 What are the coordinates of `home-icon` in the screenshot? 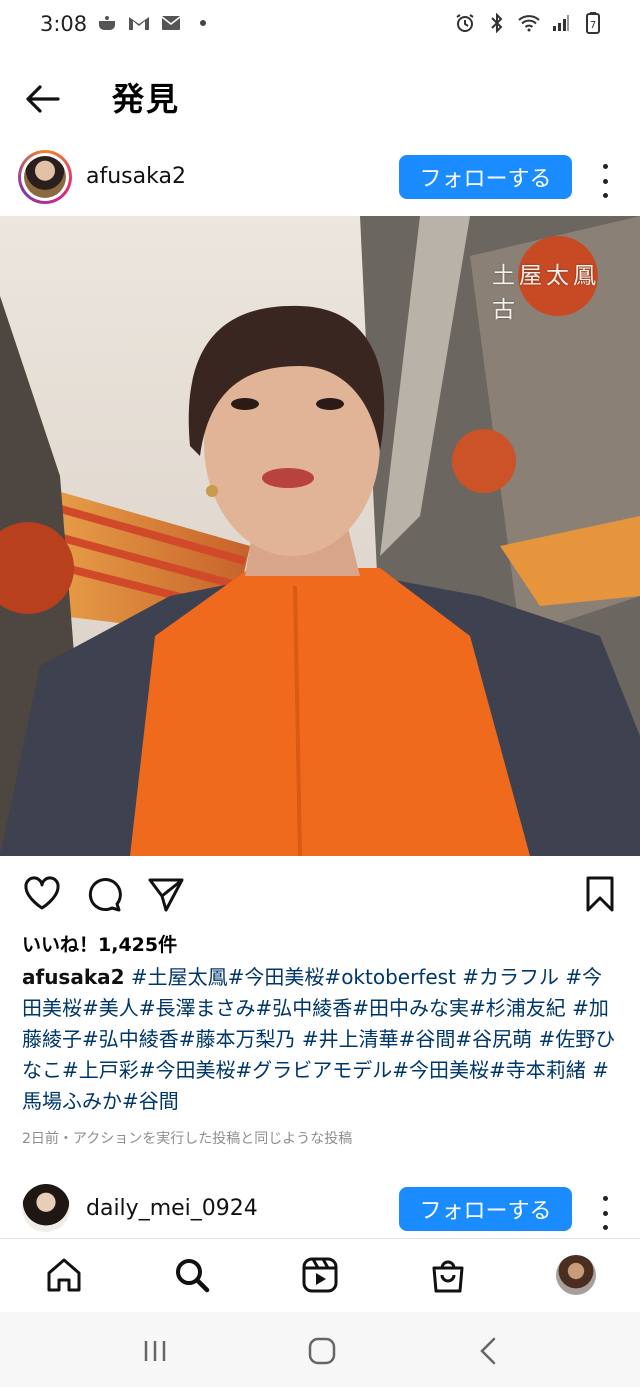 It's located at (64, 1275).